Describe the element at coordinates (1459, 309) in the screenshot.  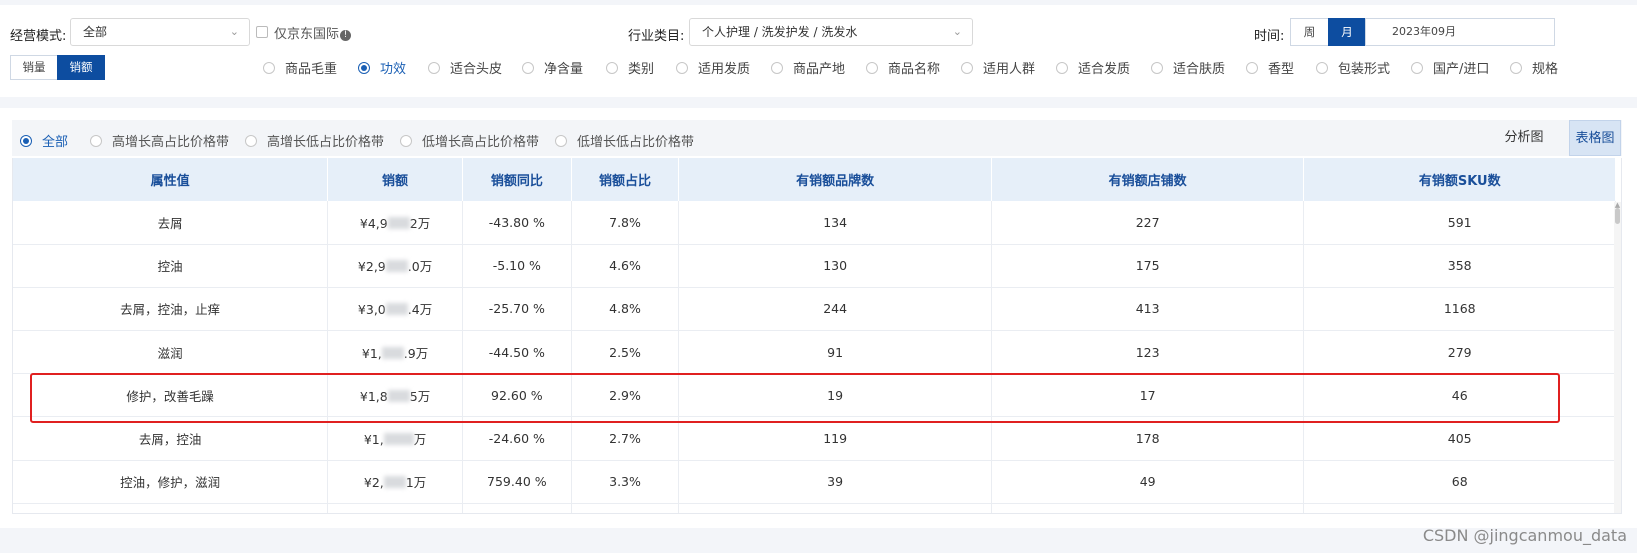
I see `cell-sku: 1168` at that location.